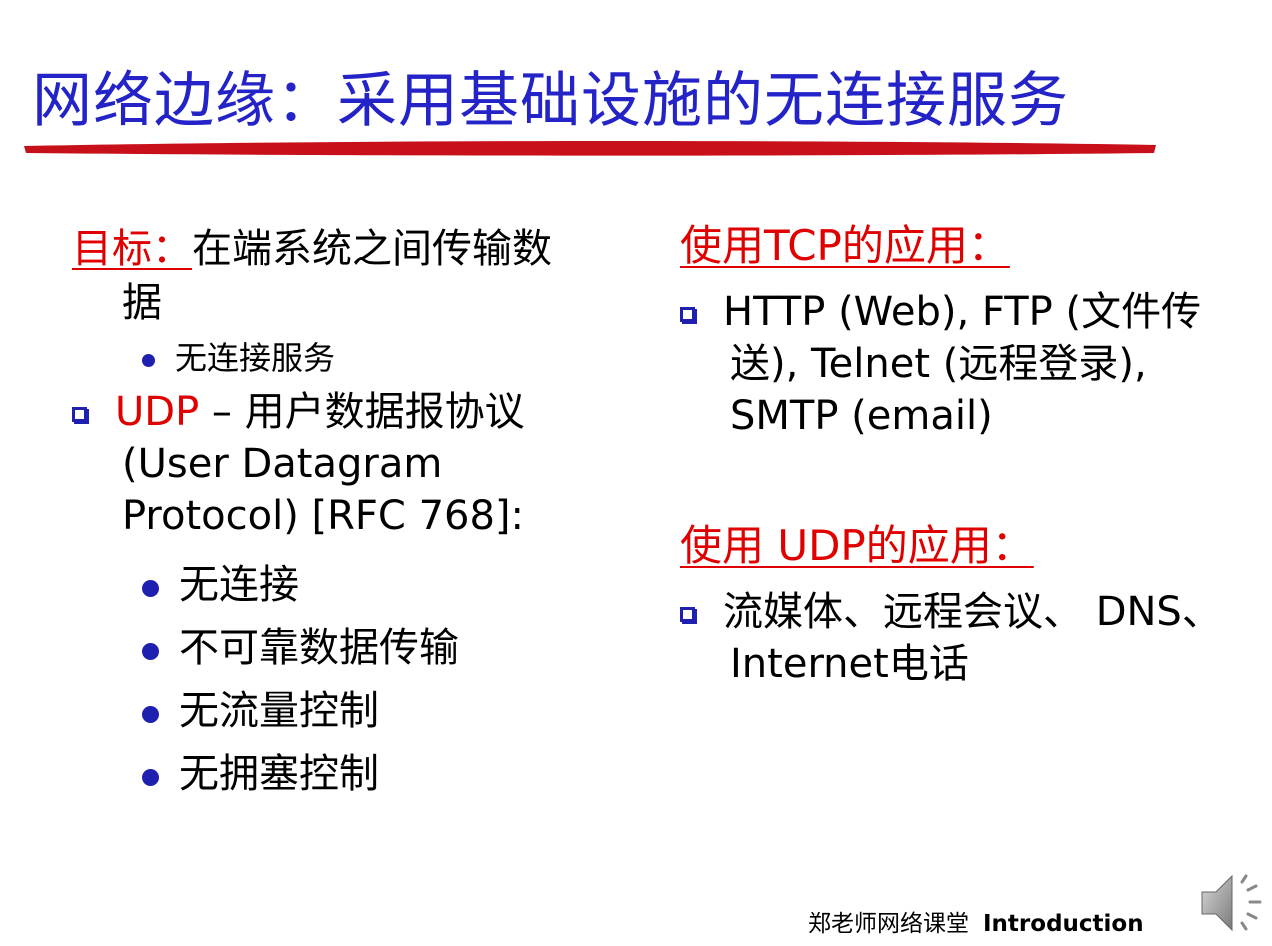  Describe the element at coordinates (590, 148) in the screenshot. I see `title-underline-rule` at that location.